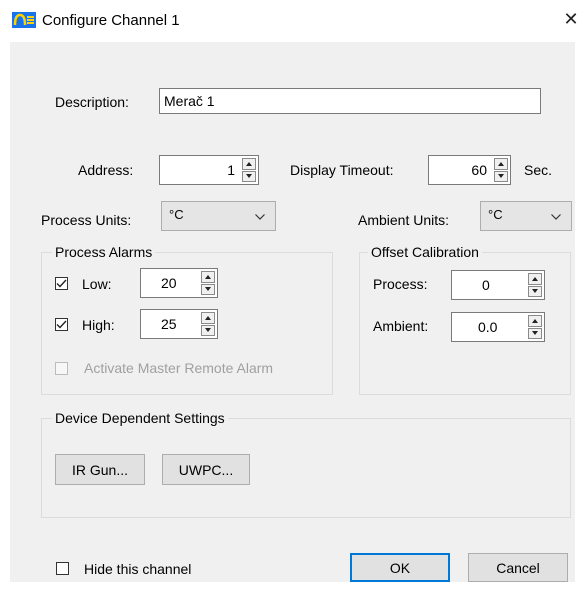  Describe the element at coordinates (469, 170) in the screenshot. I see `display-timeout-spinner: 60` at that location.